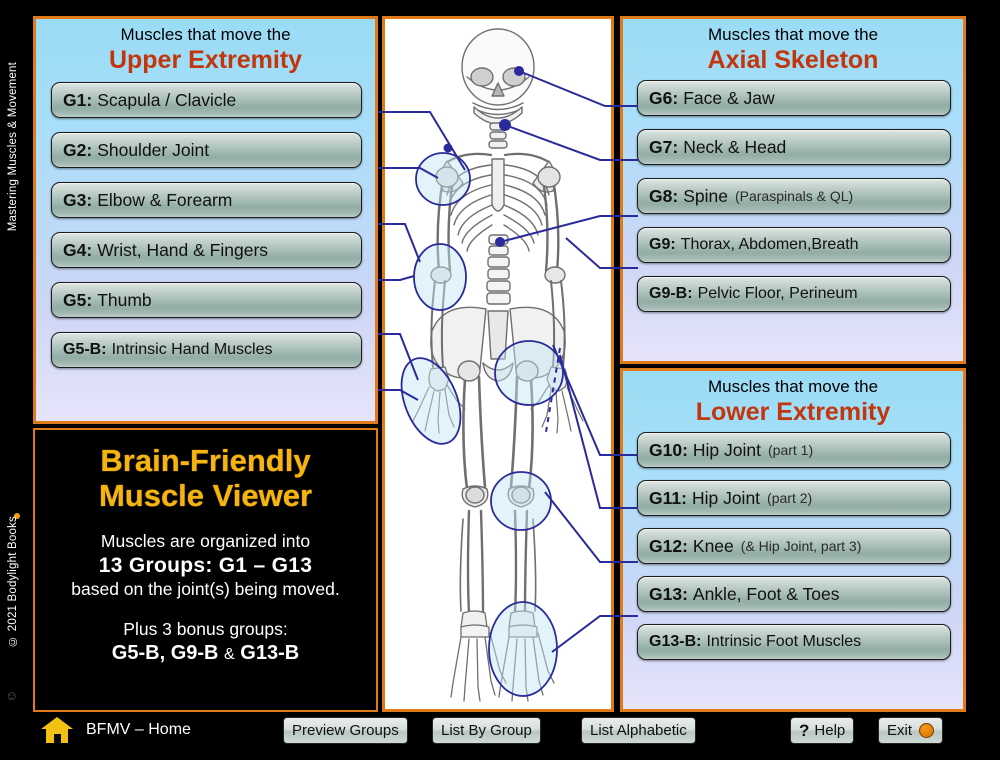 Image resolution: width=1000 pixels, height=760 pixels. Describe the element at coordinates (521, 501) in the screenshot. I see `highlight-knee` at that location.